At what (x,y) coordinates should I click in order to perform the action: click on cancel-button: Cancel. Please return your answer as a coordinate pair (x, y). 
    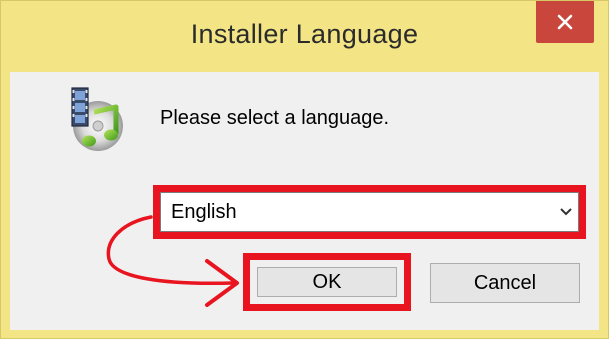
    Looking at the image, I should click on (505, 283).